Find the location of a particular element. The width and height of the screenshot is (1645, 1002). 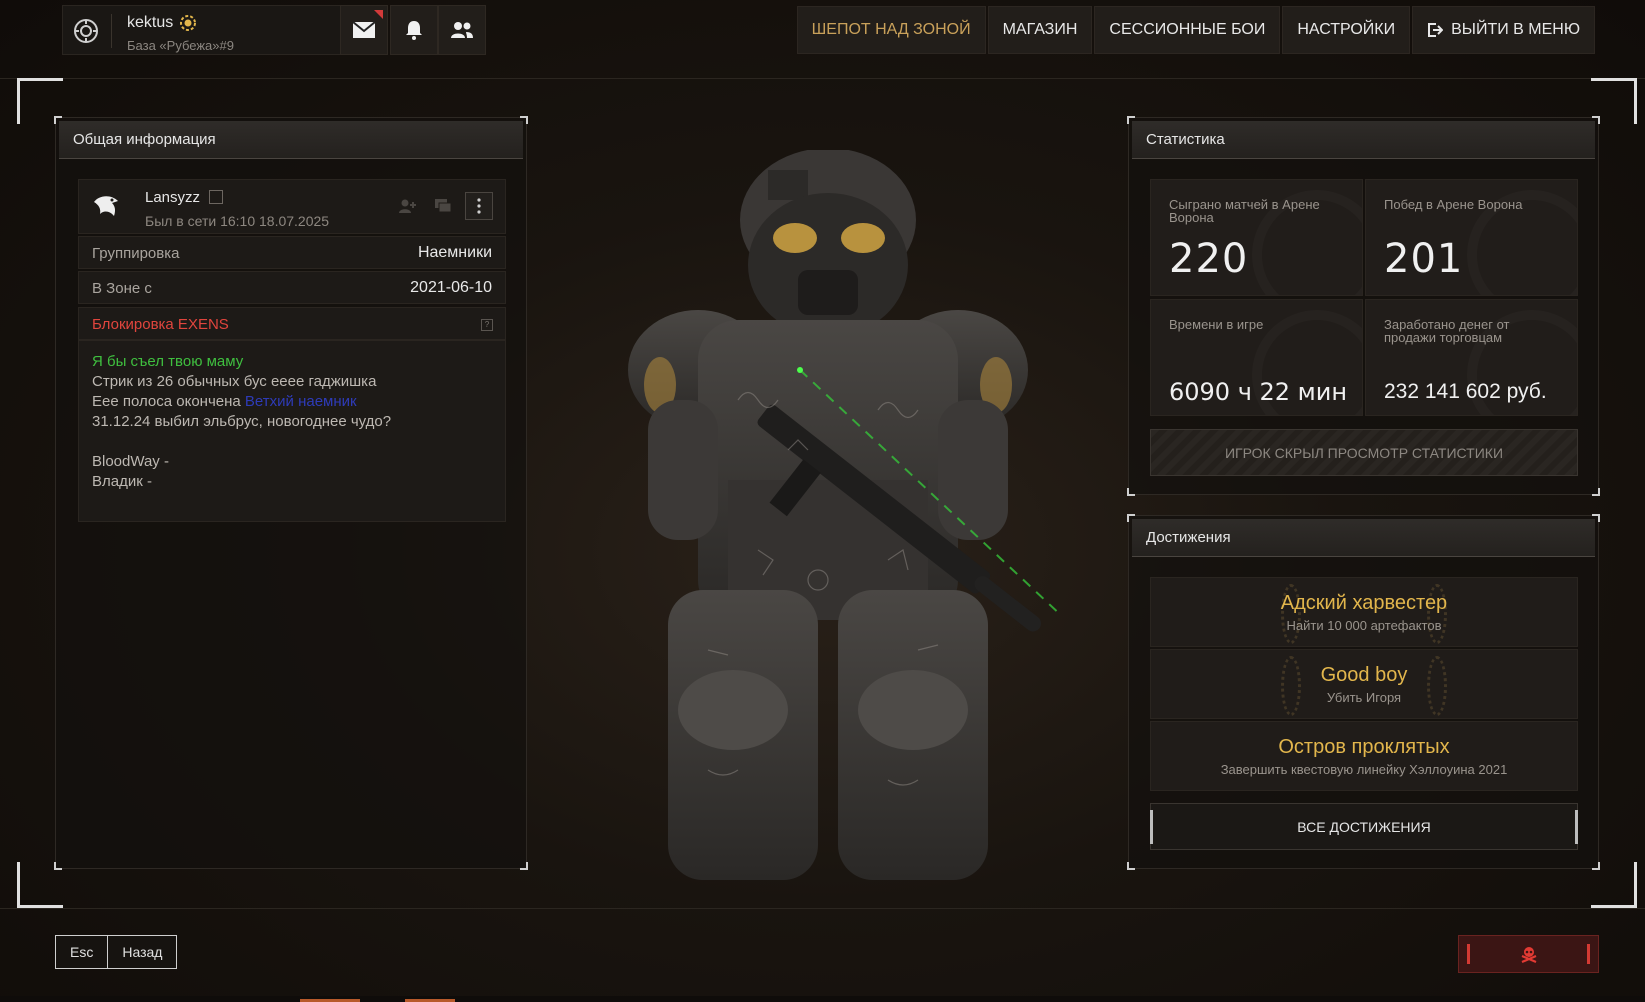

stat-wins: Побед в Арене Ворона 201 is located at coordinates (1471, 237).